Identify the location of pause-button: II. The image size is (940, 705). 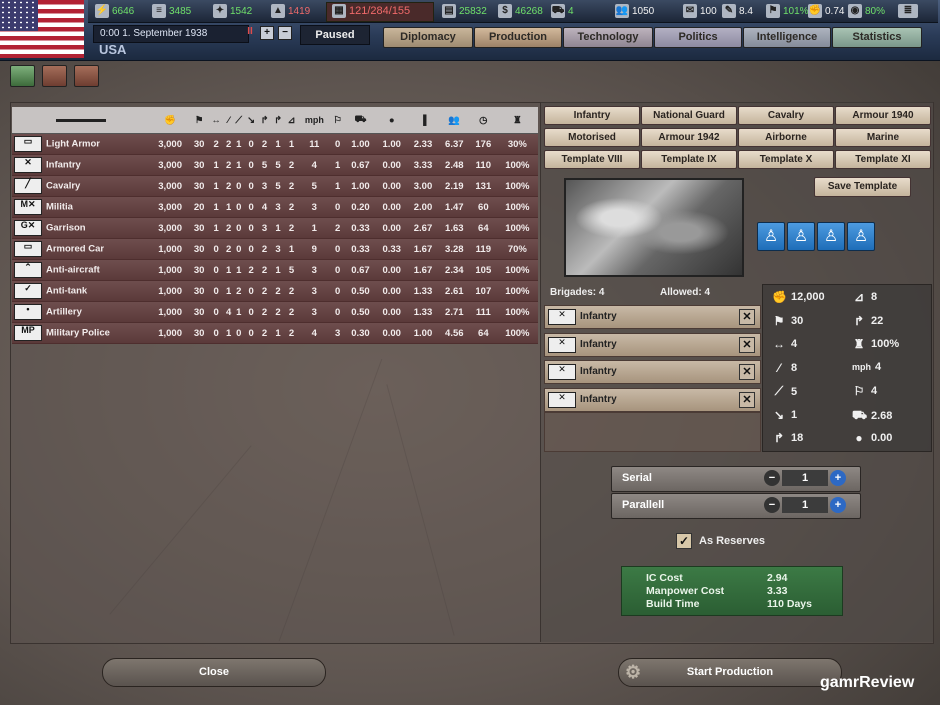
(250, 32).